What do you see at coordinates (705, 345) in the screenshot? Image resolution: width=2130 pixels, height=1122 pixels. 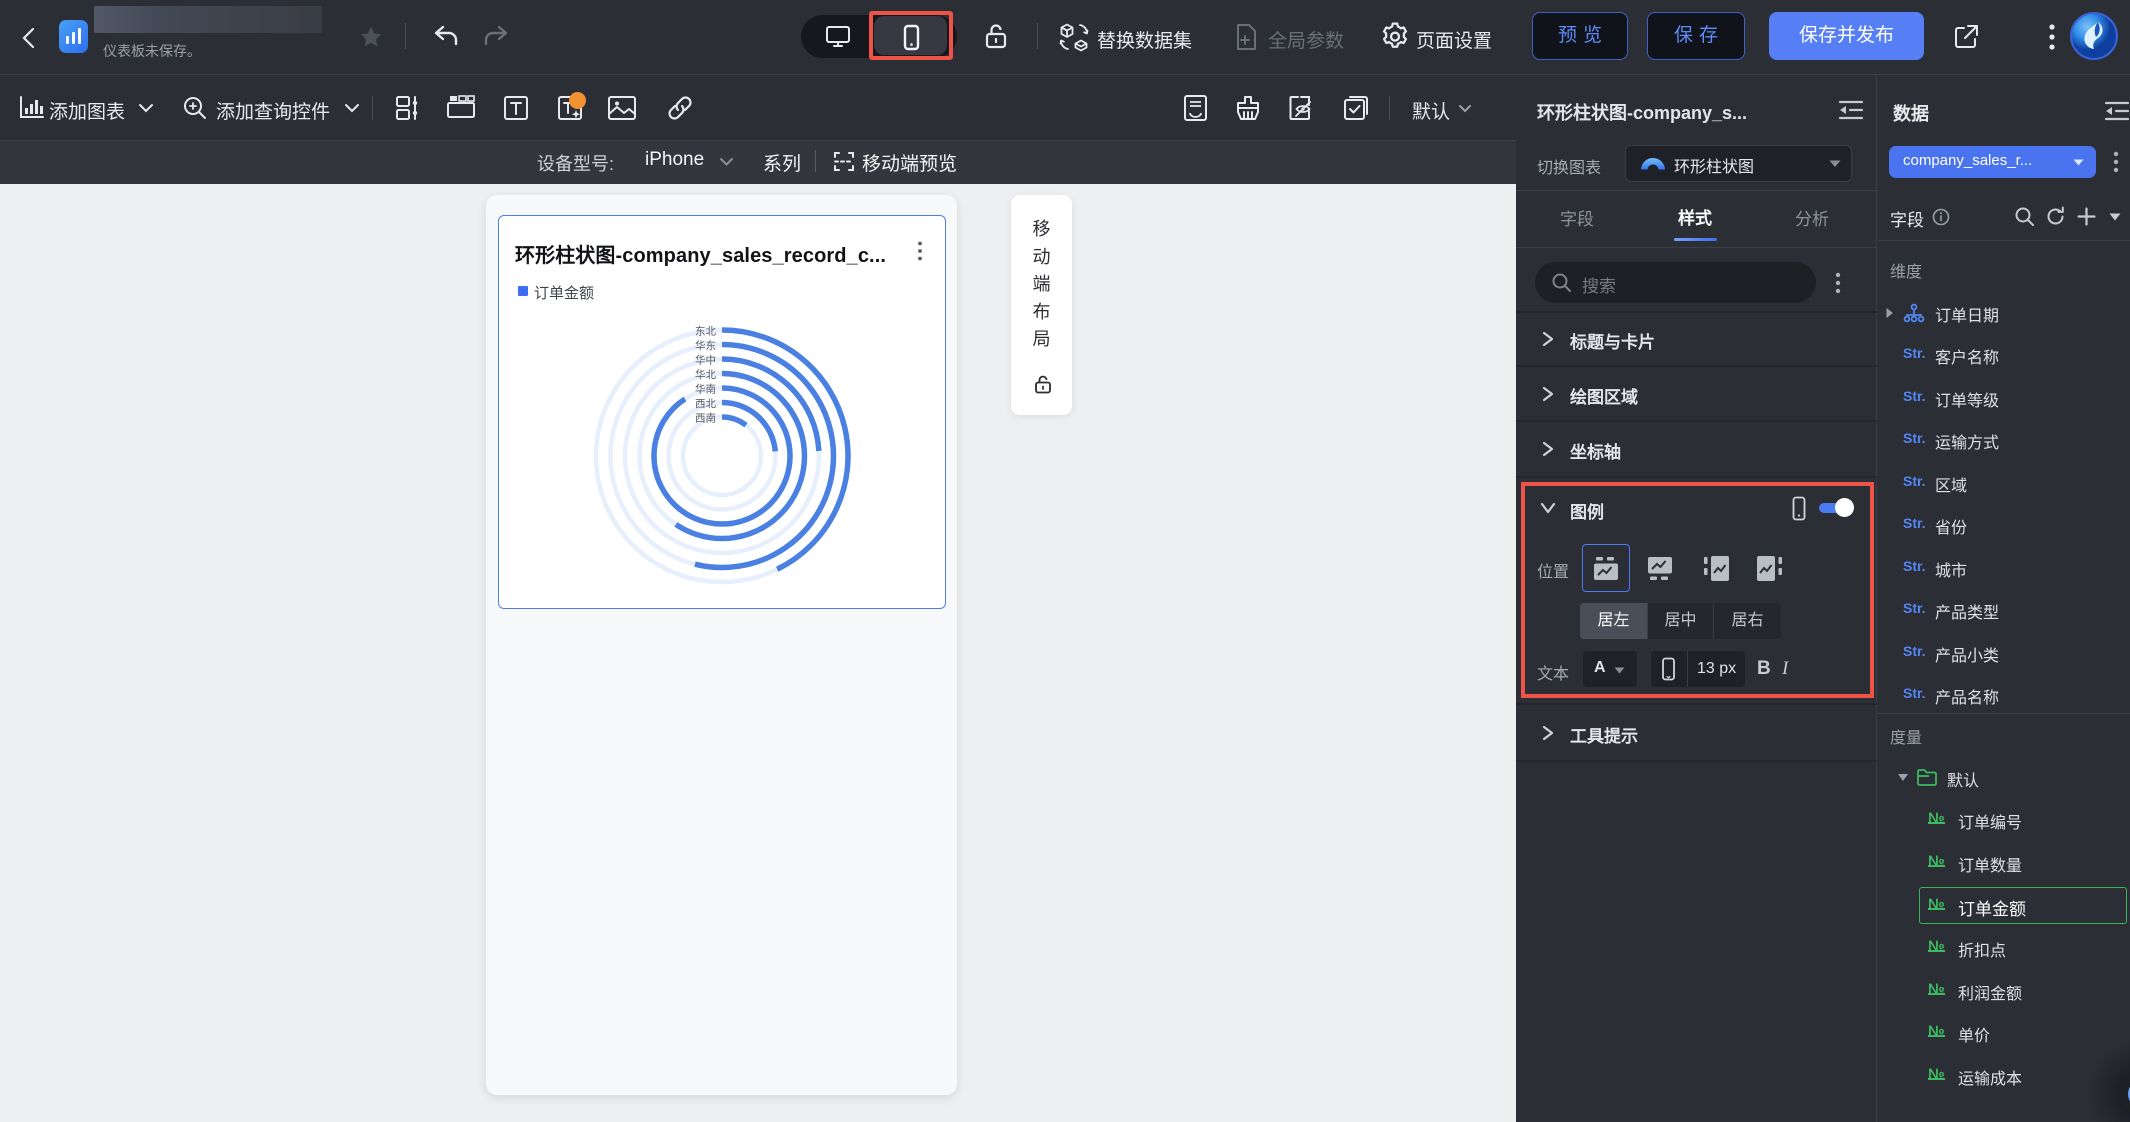 I see `svg-text: 华东` at bounding box center [705, 345].